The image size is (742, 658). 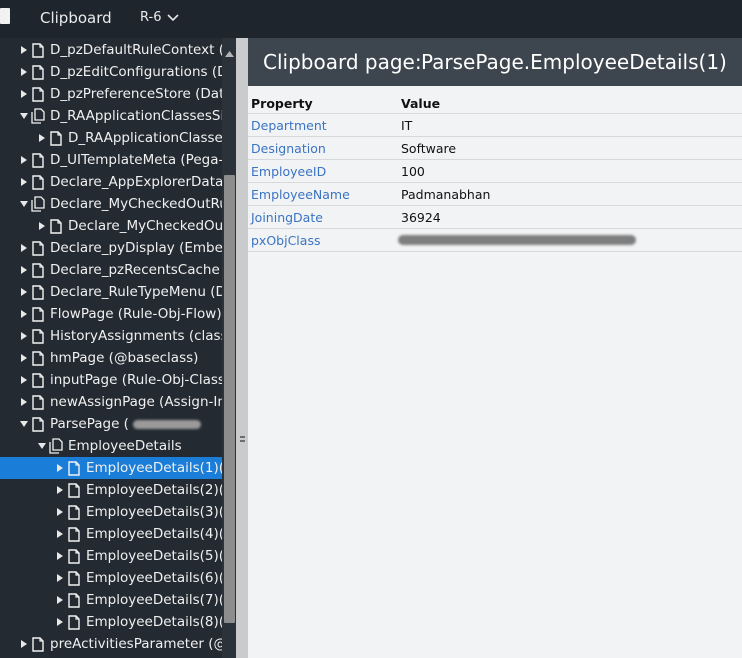 I want to click on tree-node: EmployeeDetails(8)(C, so click(x=111, y=622).